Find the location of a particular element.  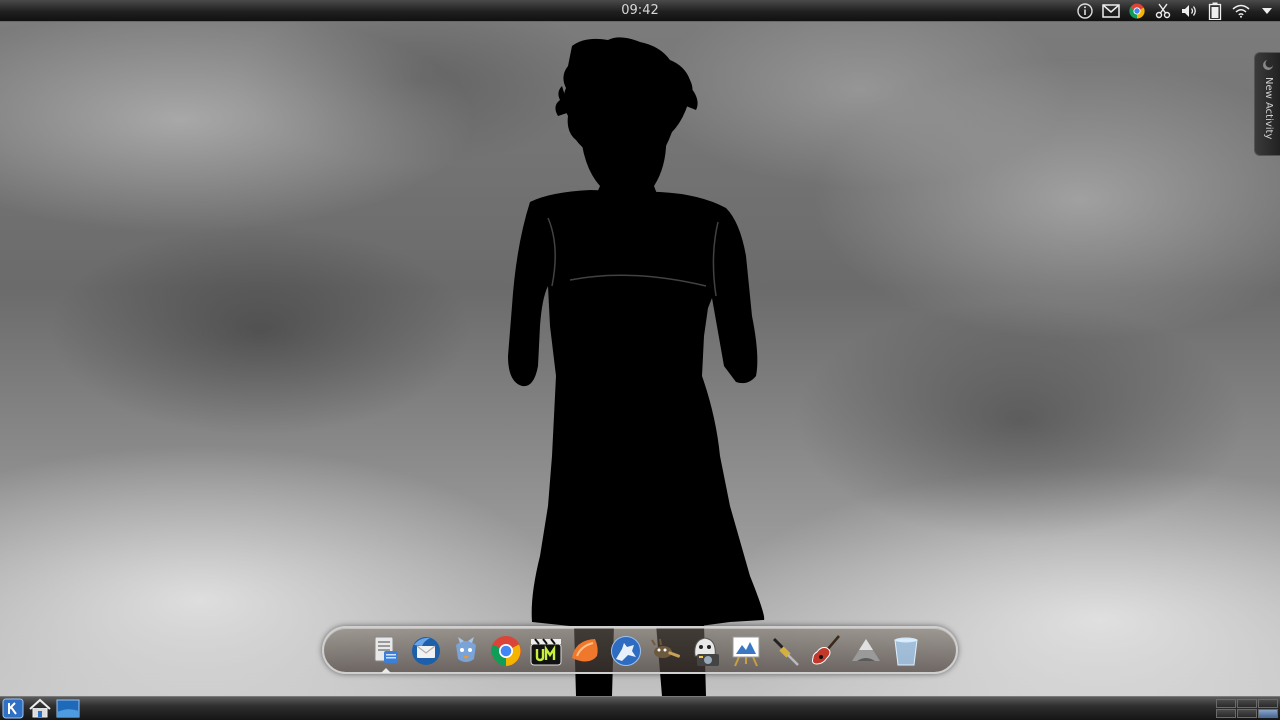

dock-item-pidgin is located at coordinates (466, 651).